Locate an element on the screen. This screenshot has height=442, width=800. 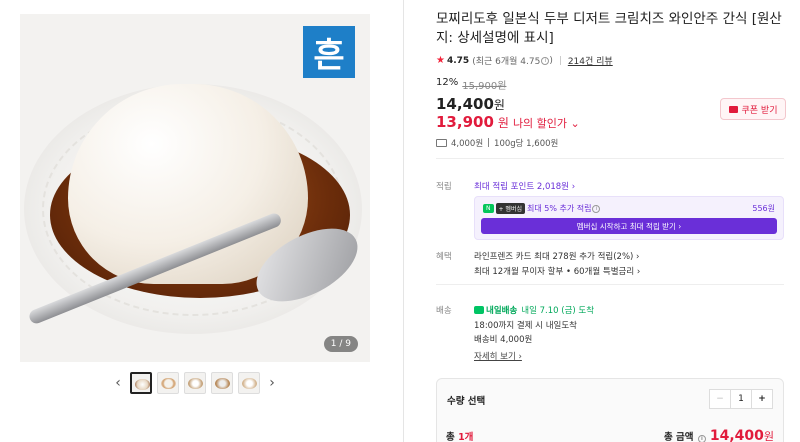
rating-row: ★ 4.75 (최근 6개월 4.75 i) 214건 리뷰 is located at coordinates (524, 60).